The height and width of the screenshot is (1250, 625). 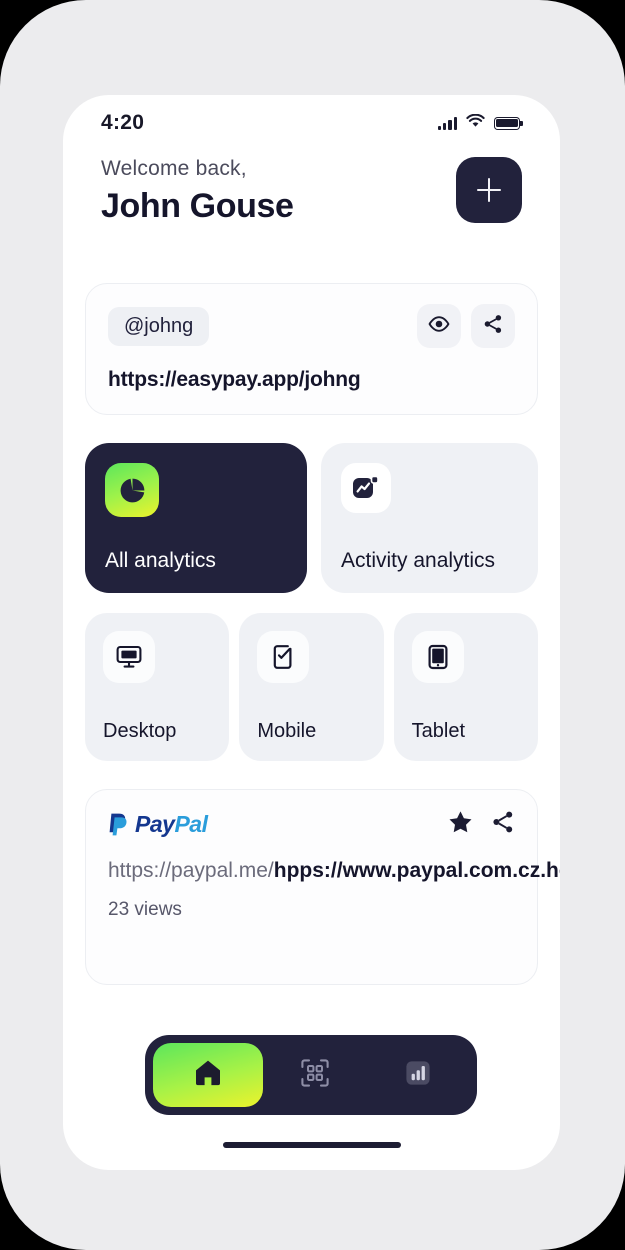 I want to click on status-bar-time: 4:20, so click(x=123, y=122).